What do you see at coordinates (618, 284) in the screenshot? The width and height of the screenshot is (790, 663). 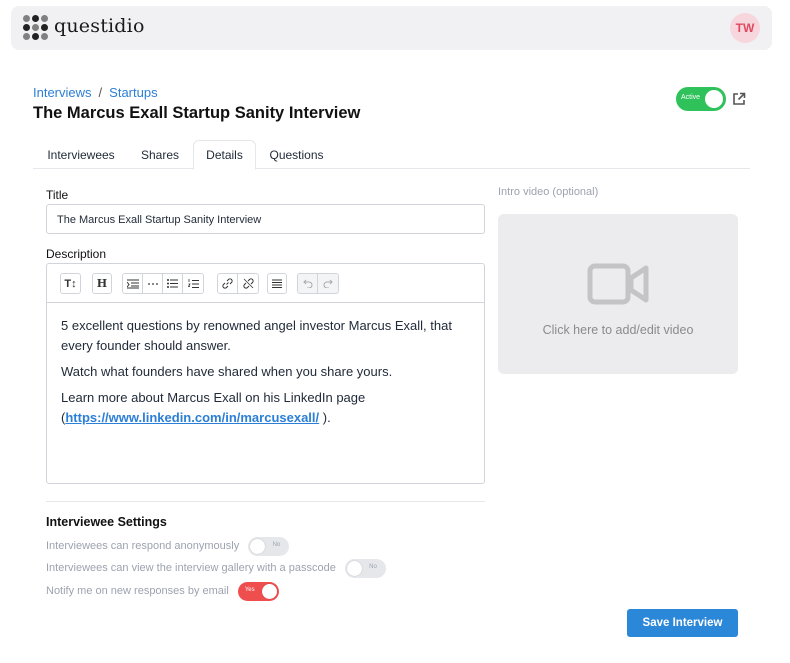 I see `video-camera-icon` at bounding box center [618, 284].